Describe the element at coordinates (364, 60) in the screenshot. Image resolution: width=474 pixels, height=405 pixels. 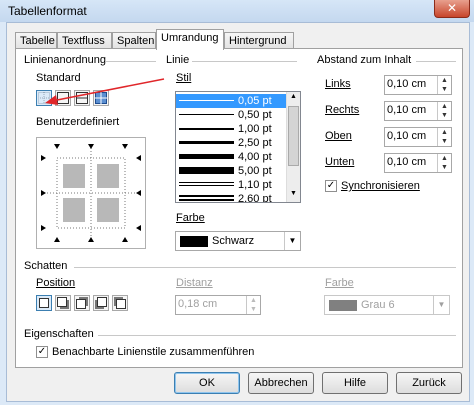
I see `abstand-heading: Abstand zum Inhalt` at that location.